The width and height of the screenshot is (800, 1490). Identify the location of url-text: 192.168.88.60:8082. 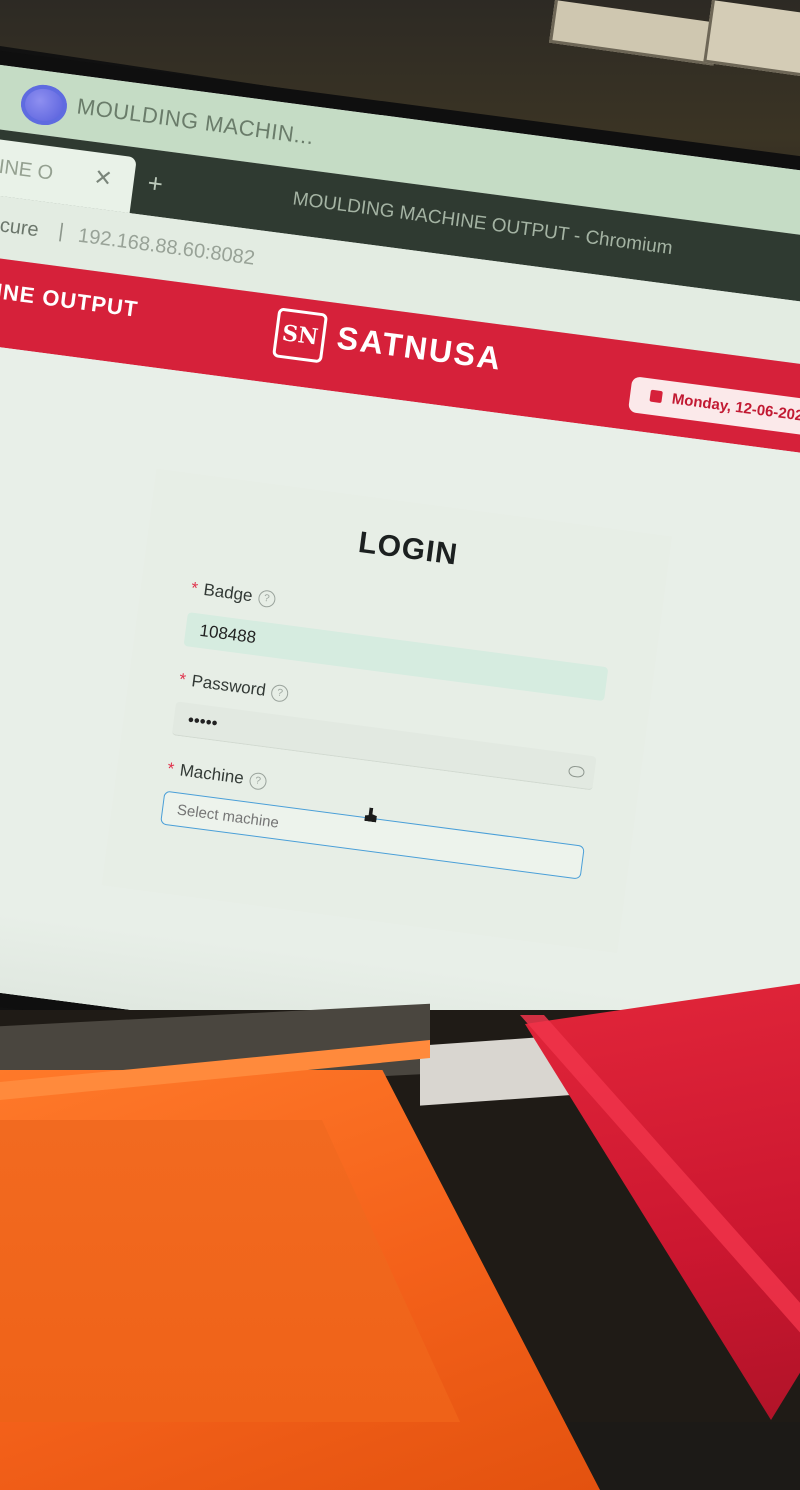
(166, 248).